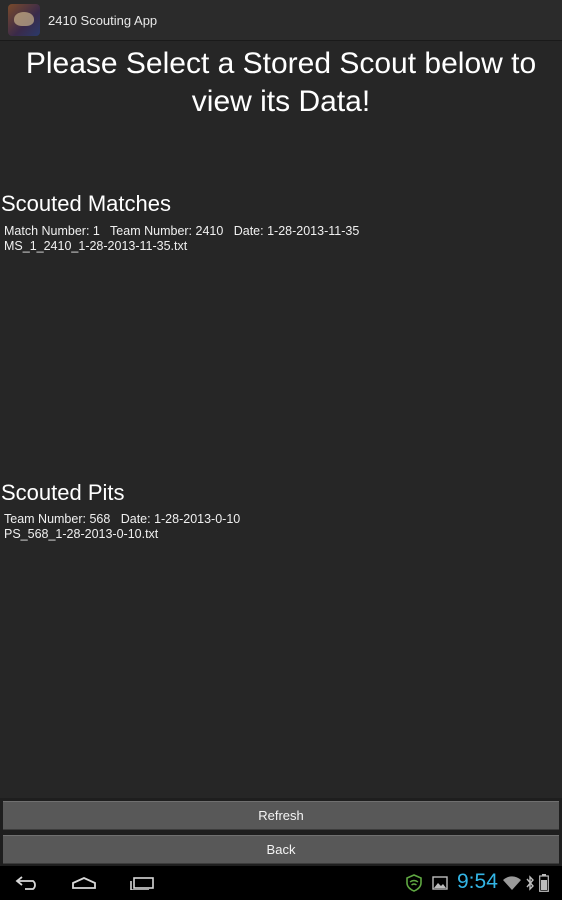 The width and height of the screenshot is (562, 900). What do you see at coordinates (84, 883) in the screenshot?
I see `home-icon` at bounding box center [84, 883].